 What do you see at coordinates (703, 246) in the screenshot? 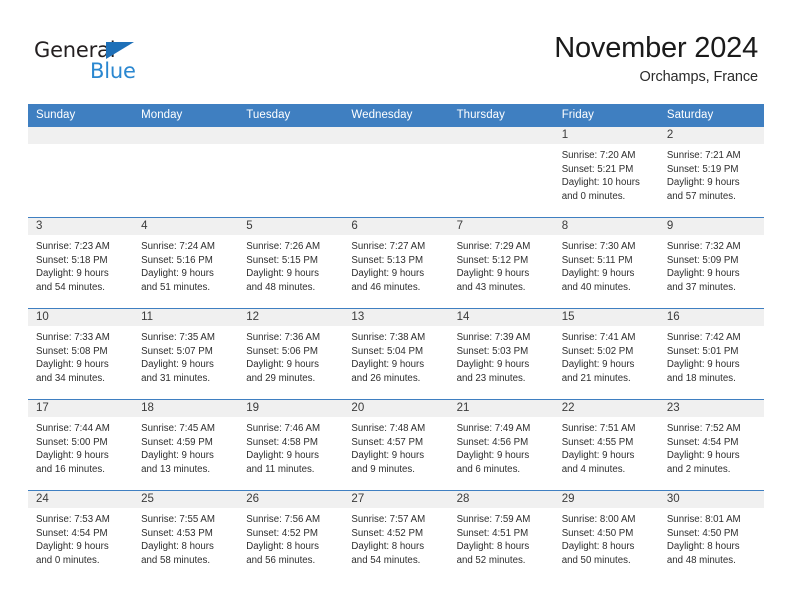
I see `sunrise-time: Sunrise: 7:32 AM` at bounding box center [703, 246].